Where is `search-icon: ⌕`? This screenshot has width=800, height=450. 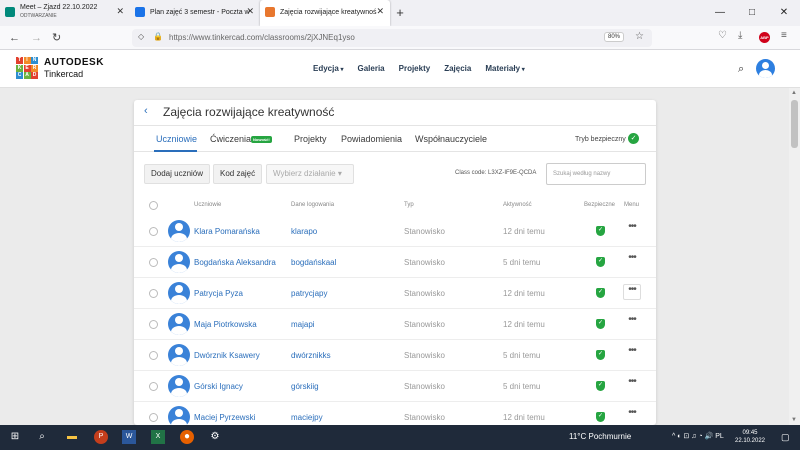 search-icon: ⌕ is located at coordinates (741, 69).